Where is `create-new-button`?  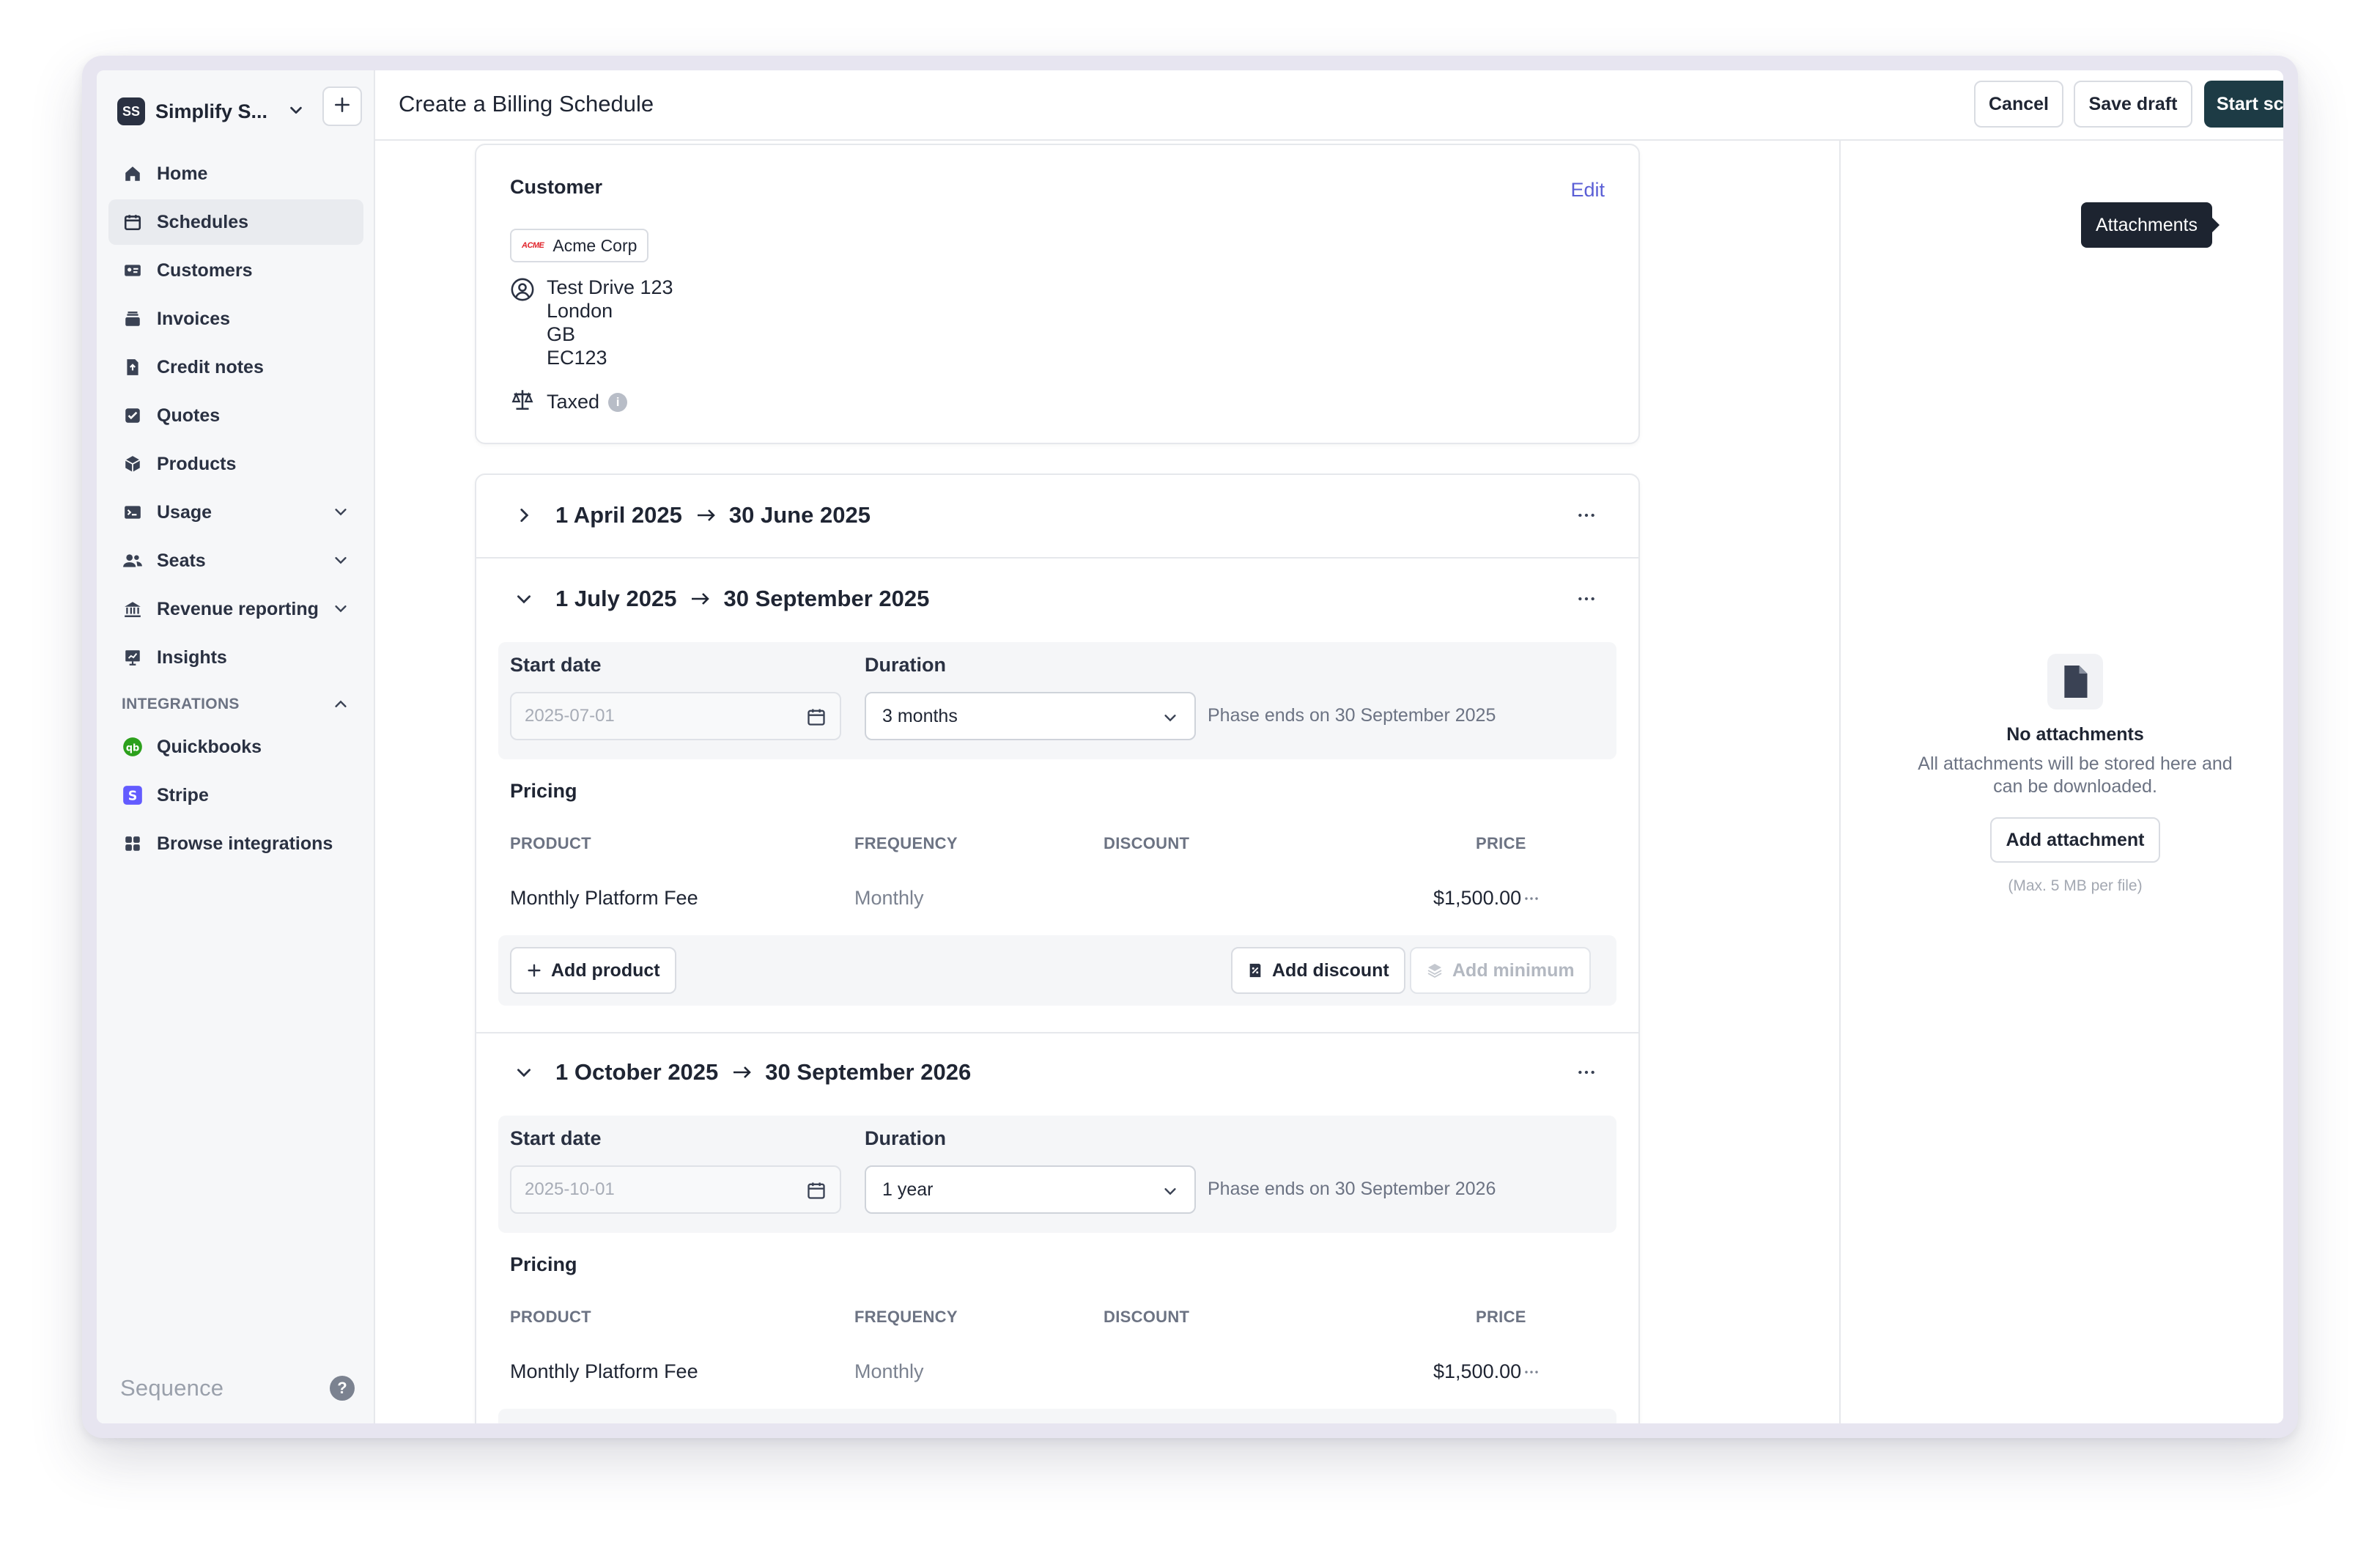 create-new-button is located at coordinates (342, 106).